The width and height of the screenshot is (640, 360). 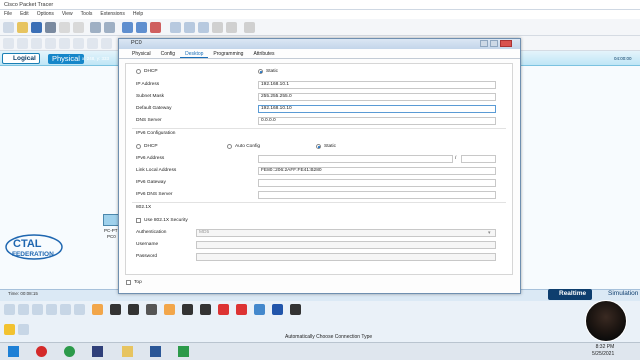 I want to click on menu-file: File, so click(x=8, y=14).